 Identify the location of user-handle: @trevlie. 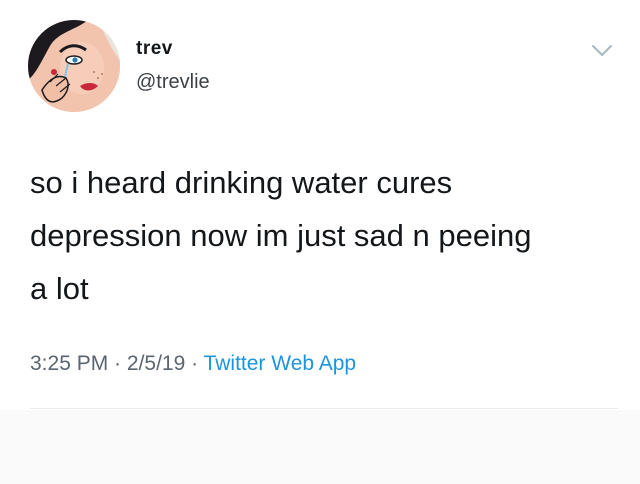
(173, 82).